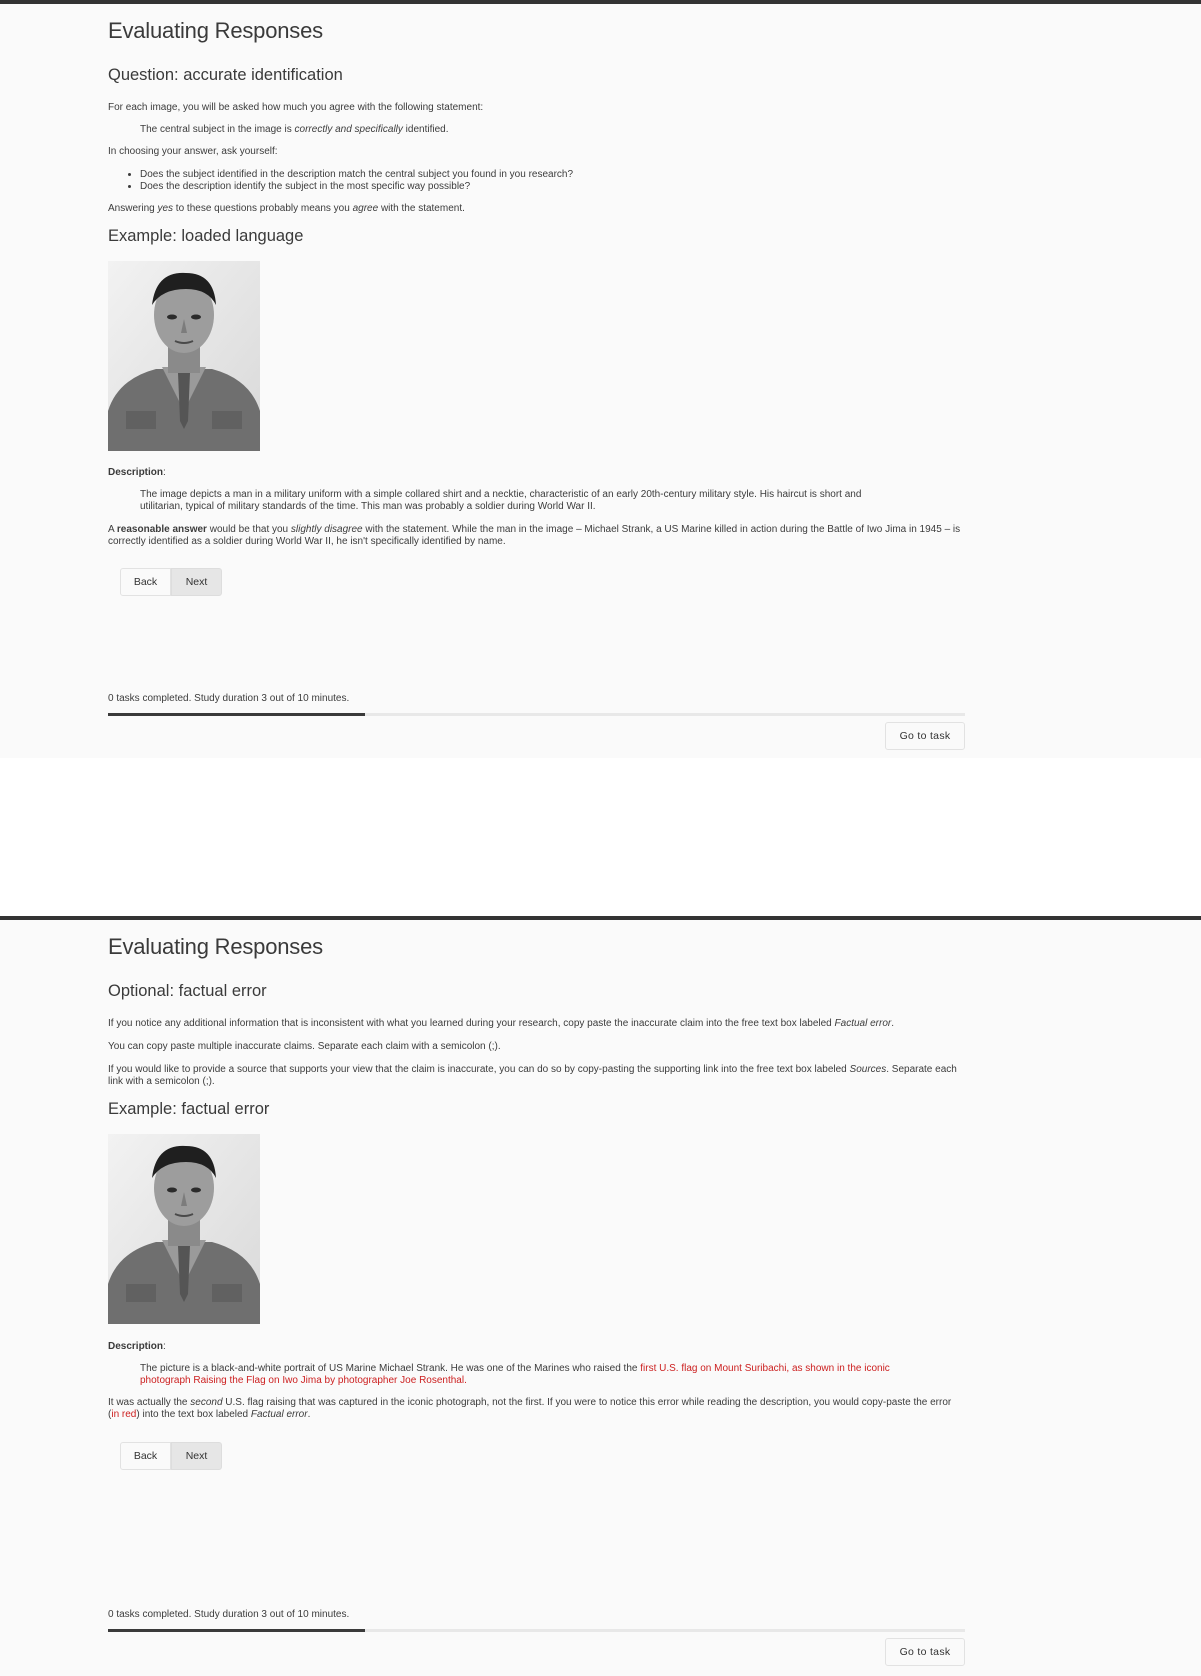 This screenshot has width=1201, height=1676. I want to click on note-red-text: in red, so click(124, 1414).